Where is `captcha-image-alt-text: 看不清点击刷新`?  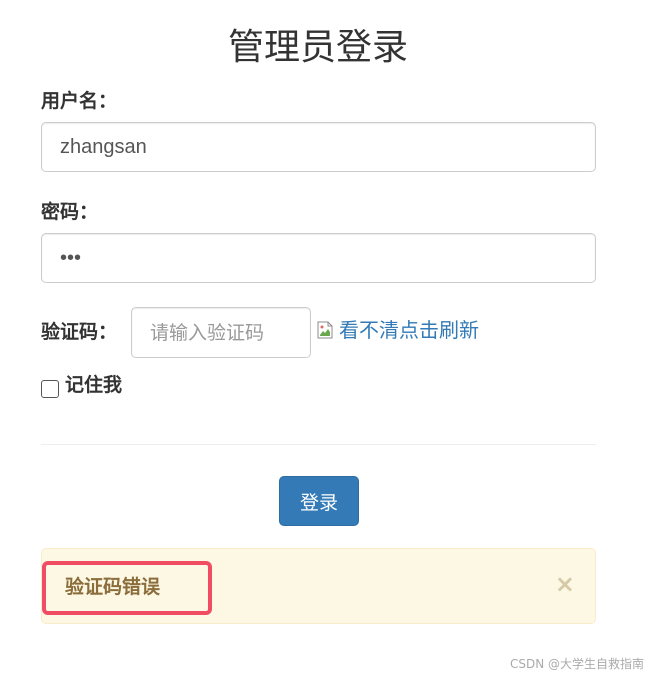
captcha-image-alt-text: 看不清点击刷新 is located at coordinates (409, 330).